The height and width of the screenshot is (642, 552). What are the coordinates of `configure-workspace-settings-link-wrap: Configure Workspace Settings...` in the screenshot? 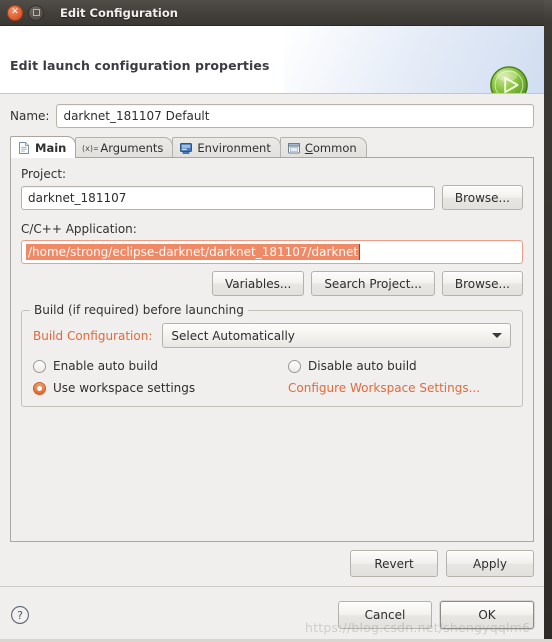 It's located at (399, 388).